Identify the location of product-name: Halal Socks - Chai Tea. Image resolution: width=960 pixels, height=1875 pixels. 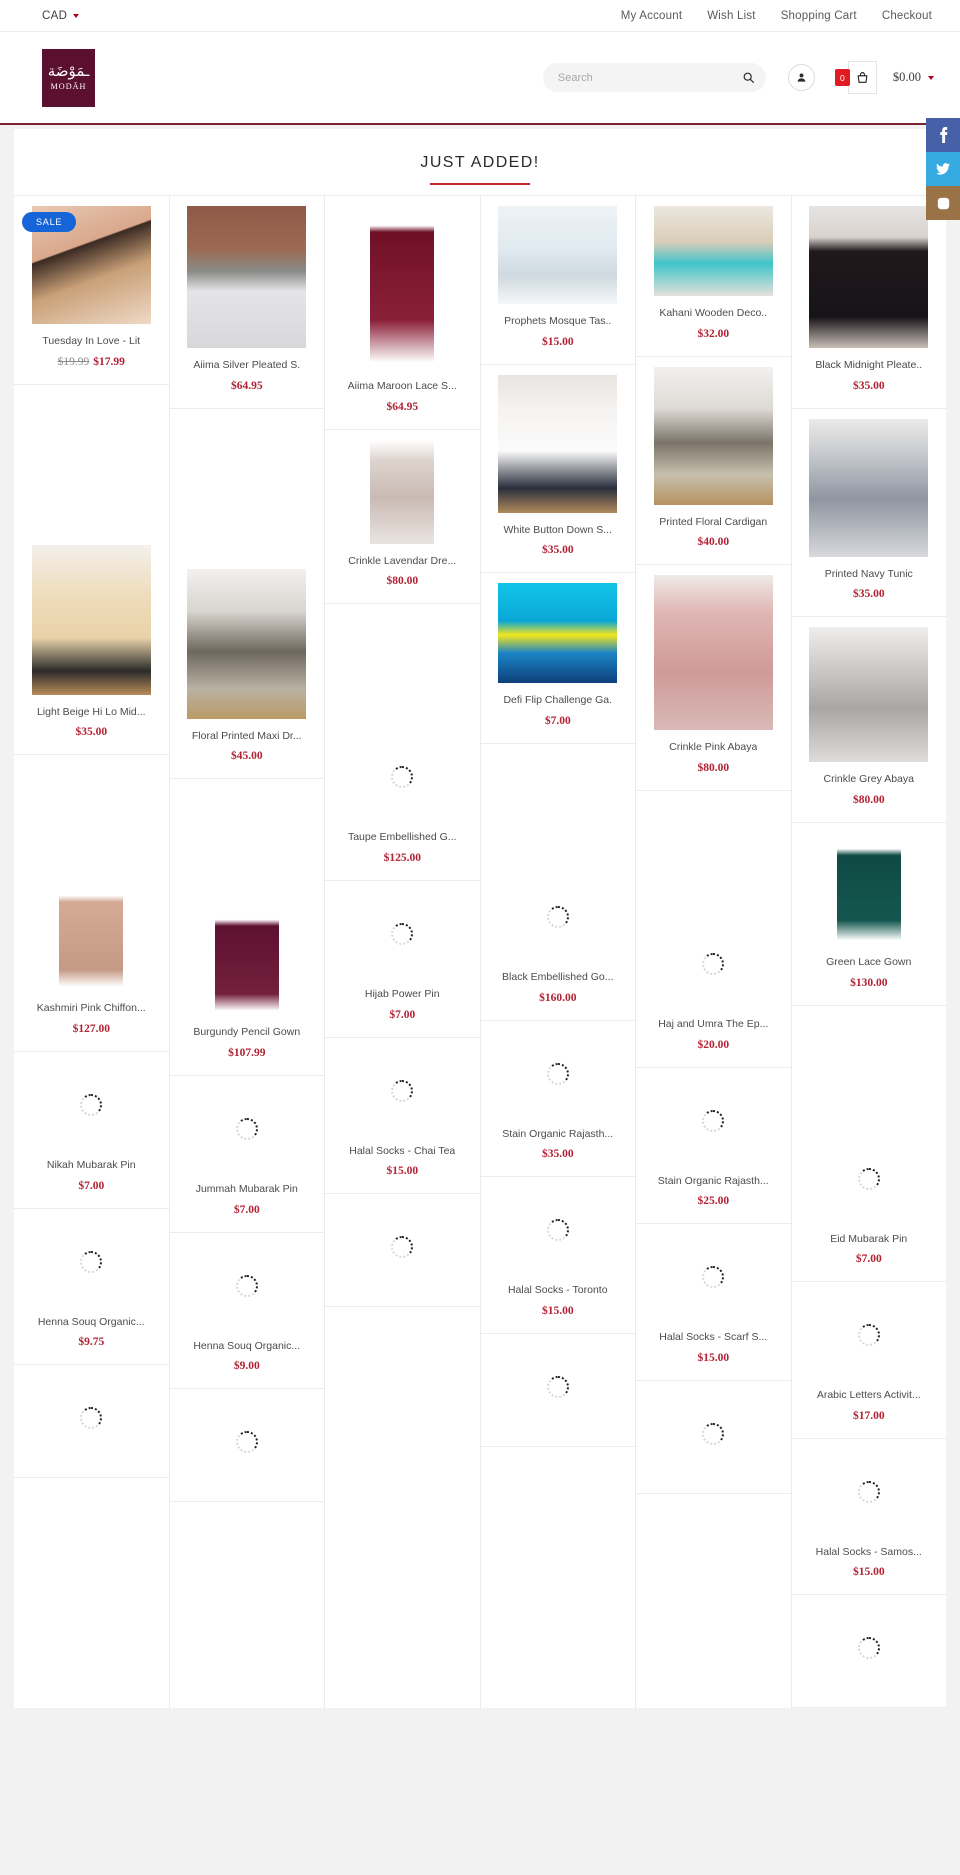
(402, 1152).